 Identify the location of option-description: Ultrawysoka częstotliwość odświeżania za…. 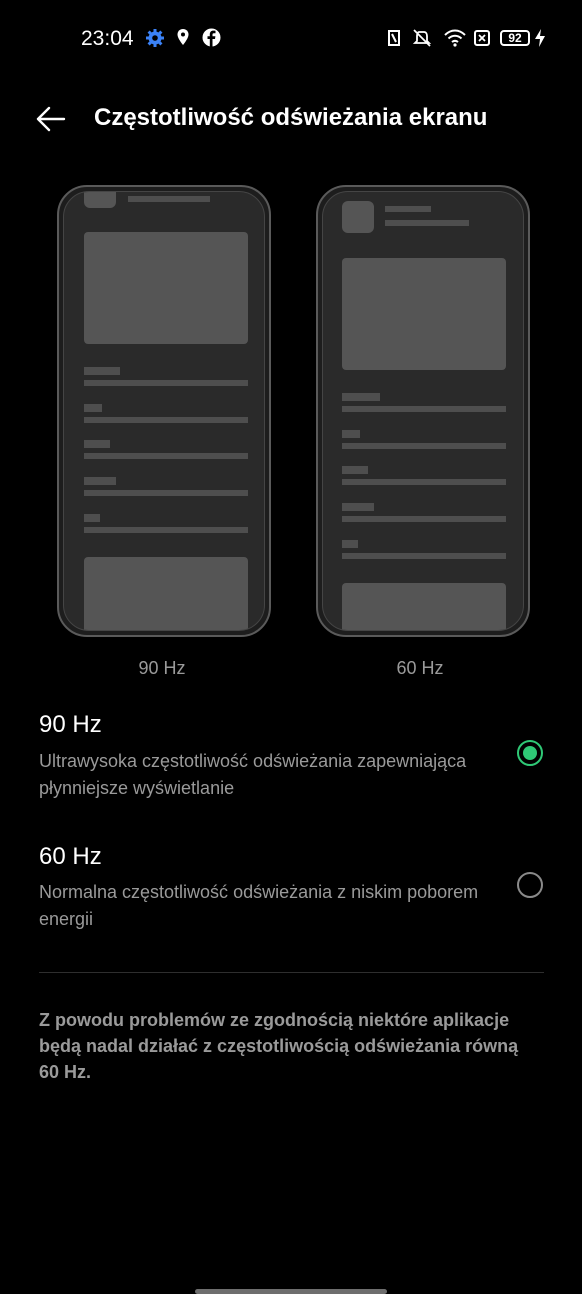
(253, 774).